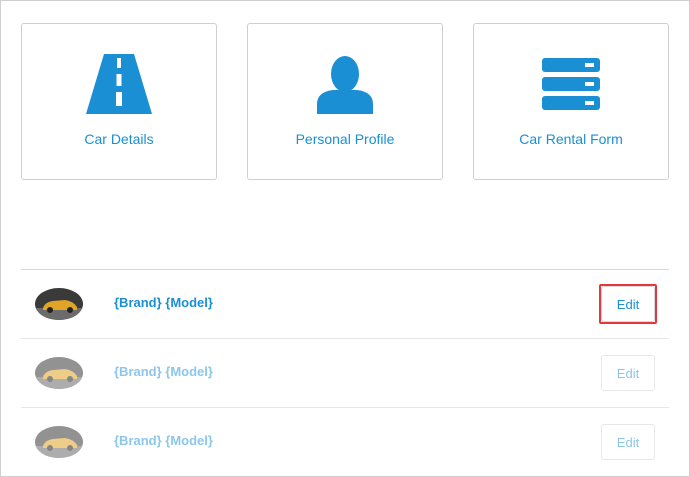 The height and width of the screenshot is (477, 690). I want to click on road-icon, so click(119, 84).